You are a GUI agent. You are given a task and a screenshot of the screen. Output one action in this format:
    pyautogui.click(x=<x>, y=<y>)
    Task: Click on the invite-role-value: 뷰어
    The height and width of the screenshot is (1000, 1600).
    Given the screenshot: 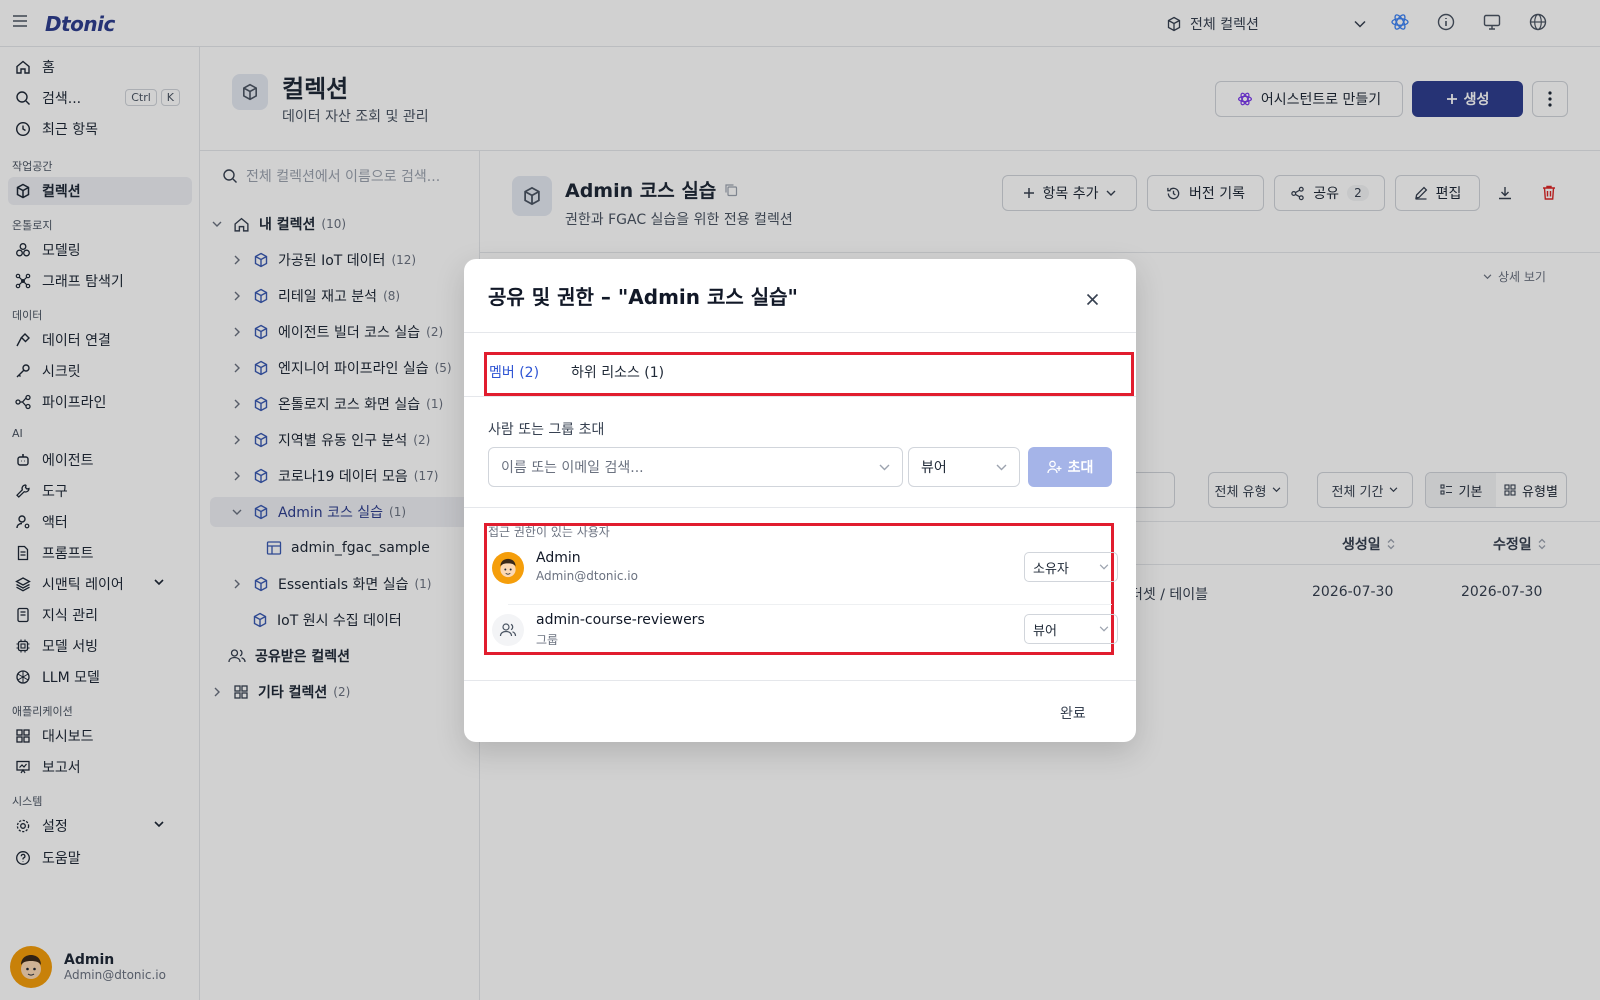 What is the action you would take?
    pyautogui.click(x=934, y=468)
    